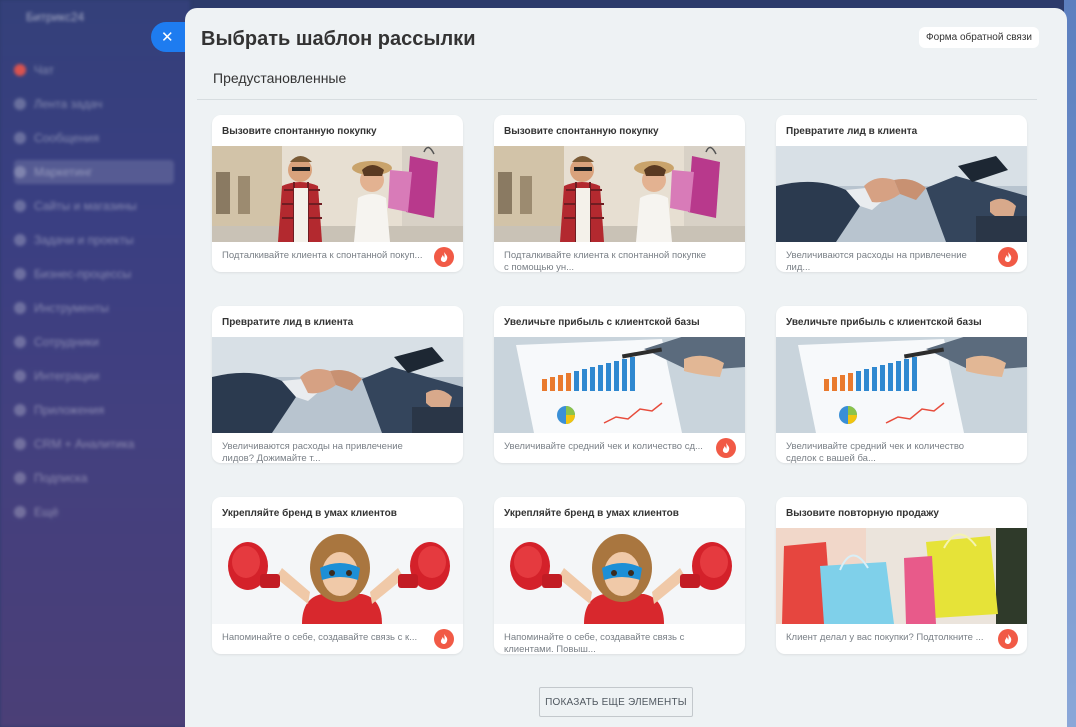 This screenshot has width=1076, height=727. I want to click on bg-sidebar-item: Маркетинг, so click(94, 172).